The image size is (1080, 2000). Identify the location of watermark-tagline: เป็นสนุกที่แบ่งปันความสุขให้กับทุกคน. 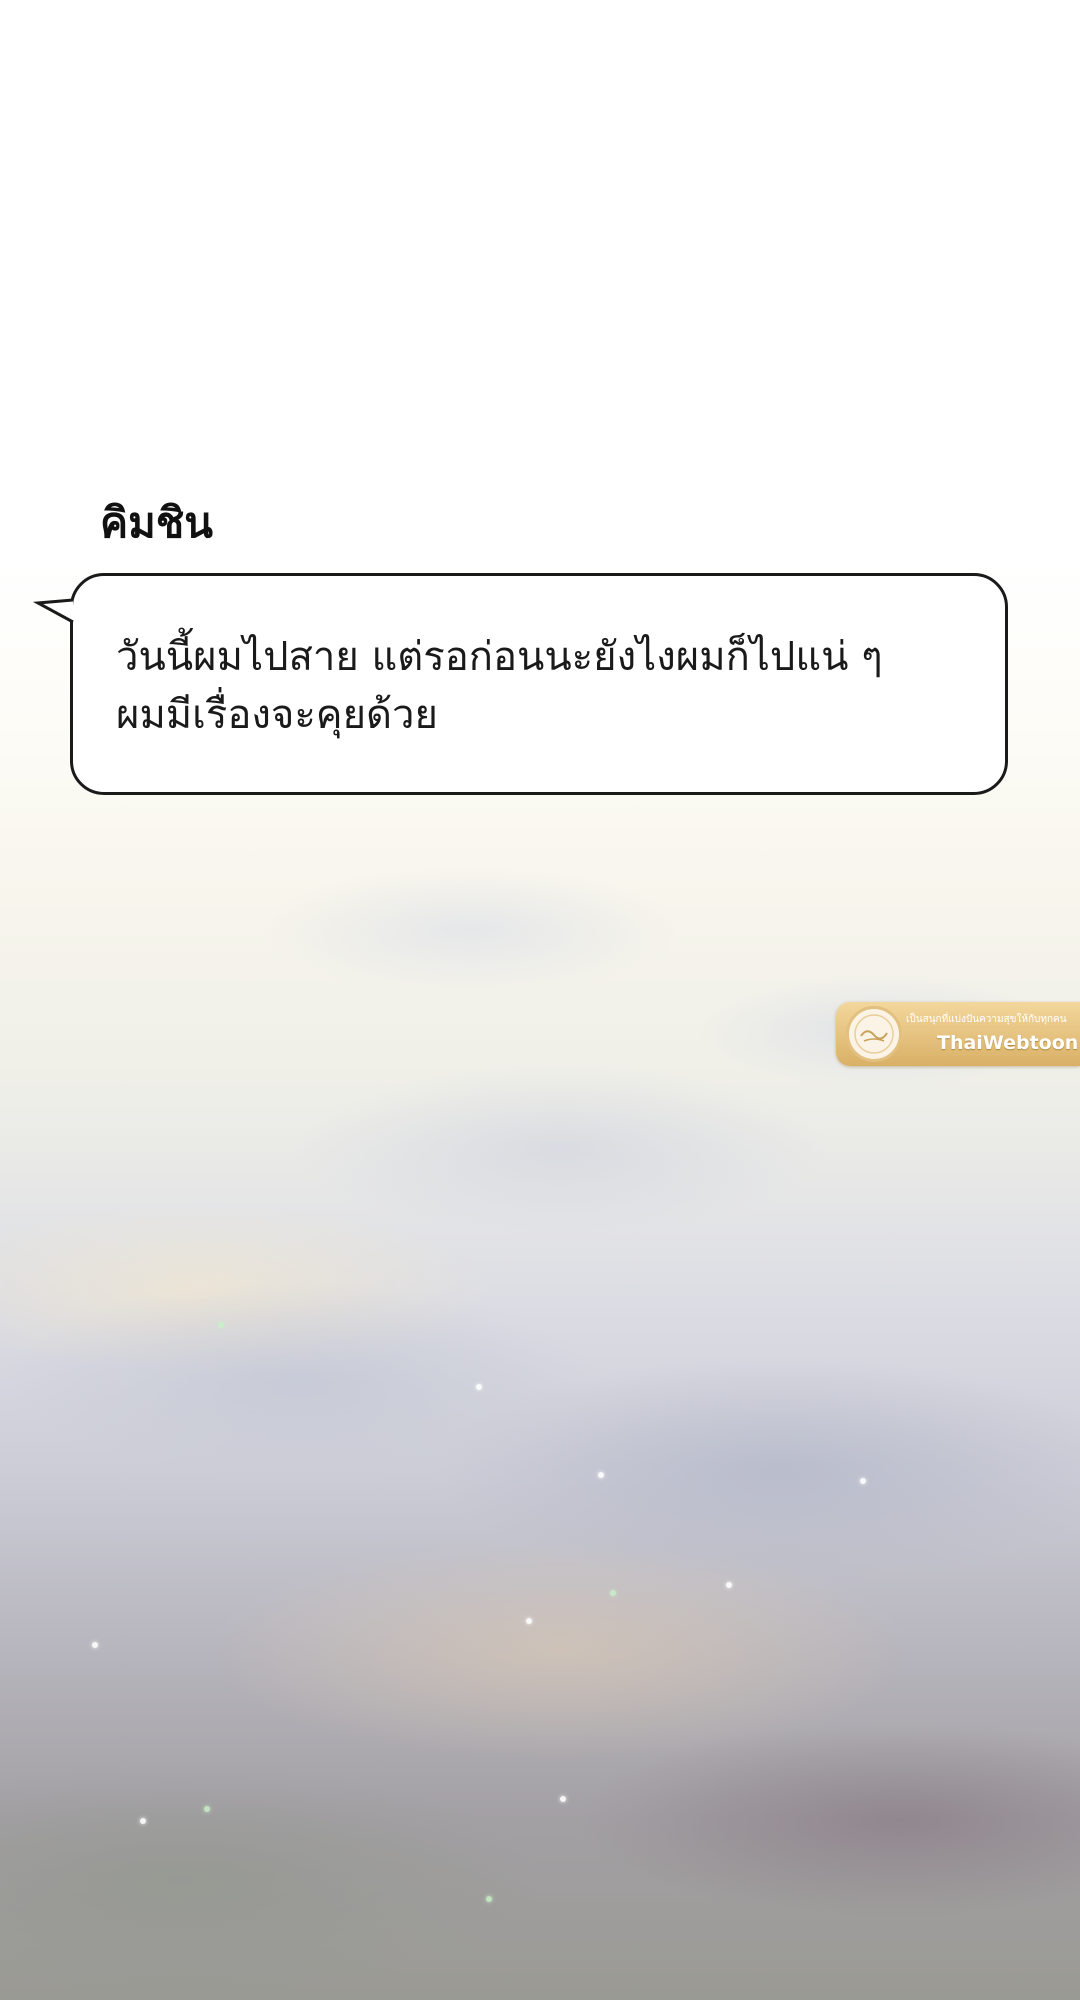
(986, 1019).